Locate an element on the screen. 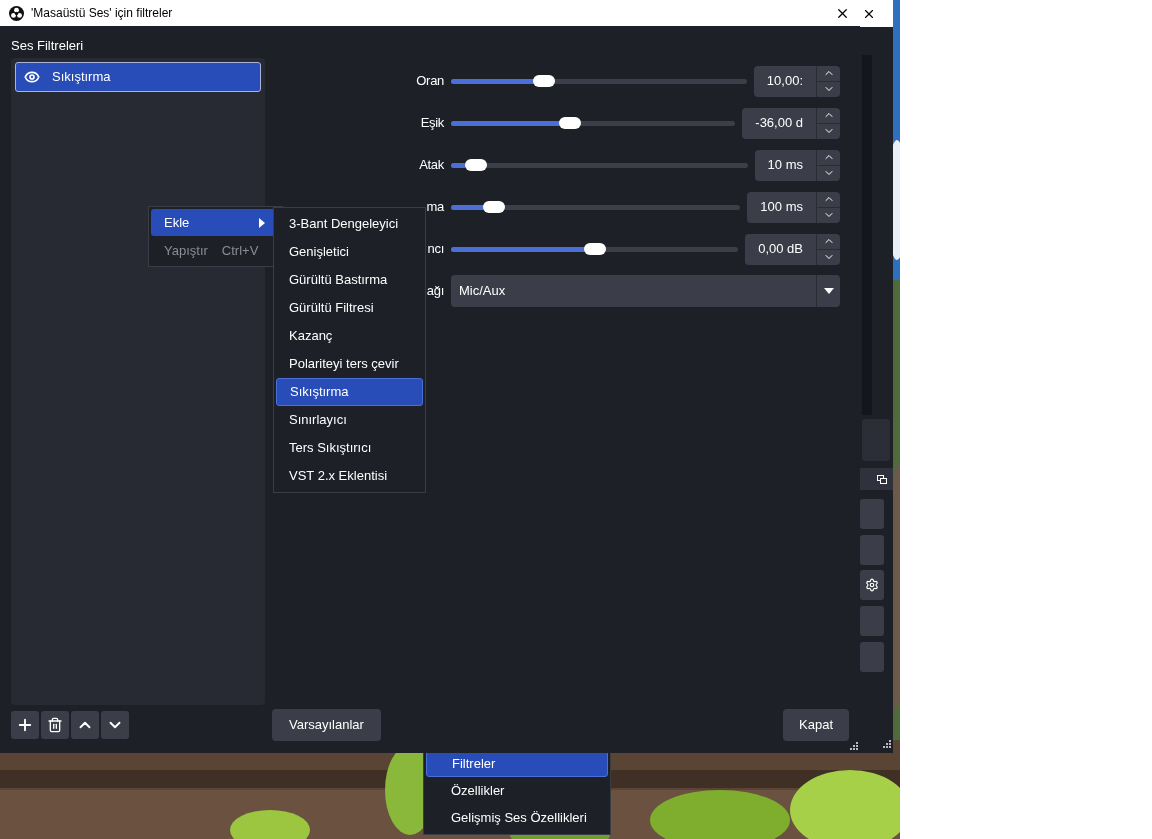 This screenshot has width=1152, height=839. settings-icon is located at coordinates (872, 585).